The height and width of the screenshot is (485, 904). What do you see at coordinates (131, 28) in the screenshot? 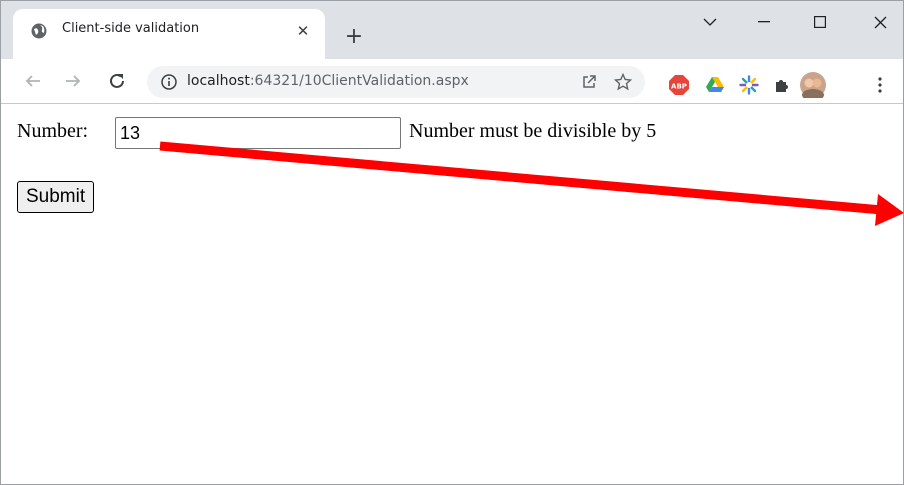
I see `tab-title: Client-side validation` at bounding box center [131, 28].